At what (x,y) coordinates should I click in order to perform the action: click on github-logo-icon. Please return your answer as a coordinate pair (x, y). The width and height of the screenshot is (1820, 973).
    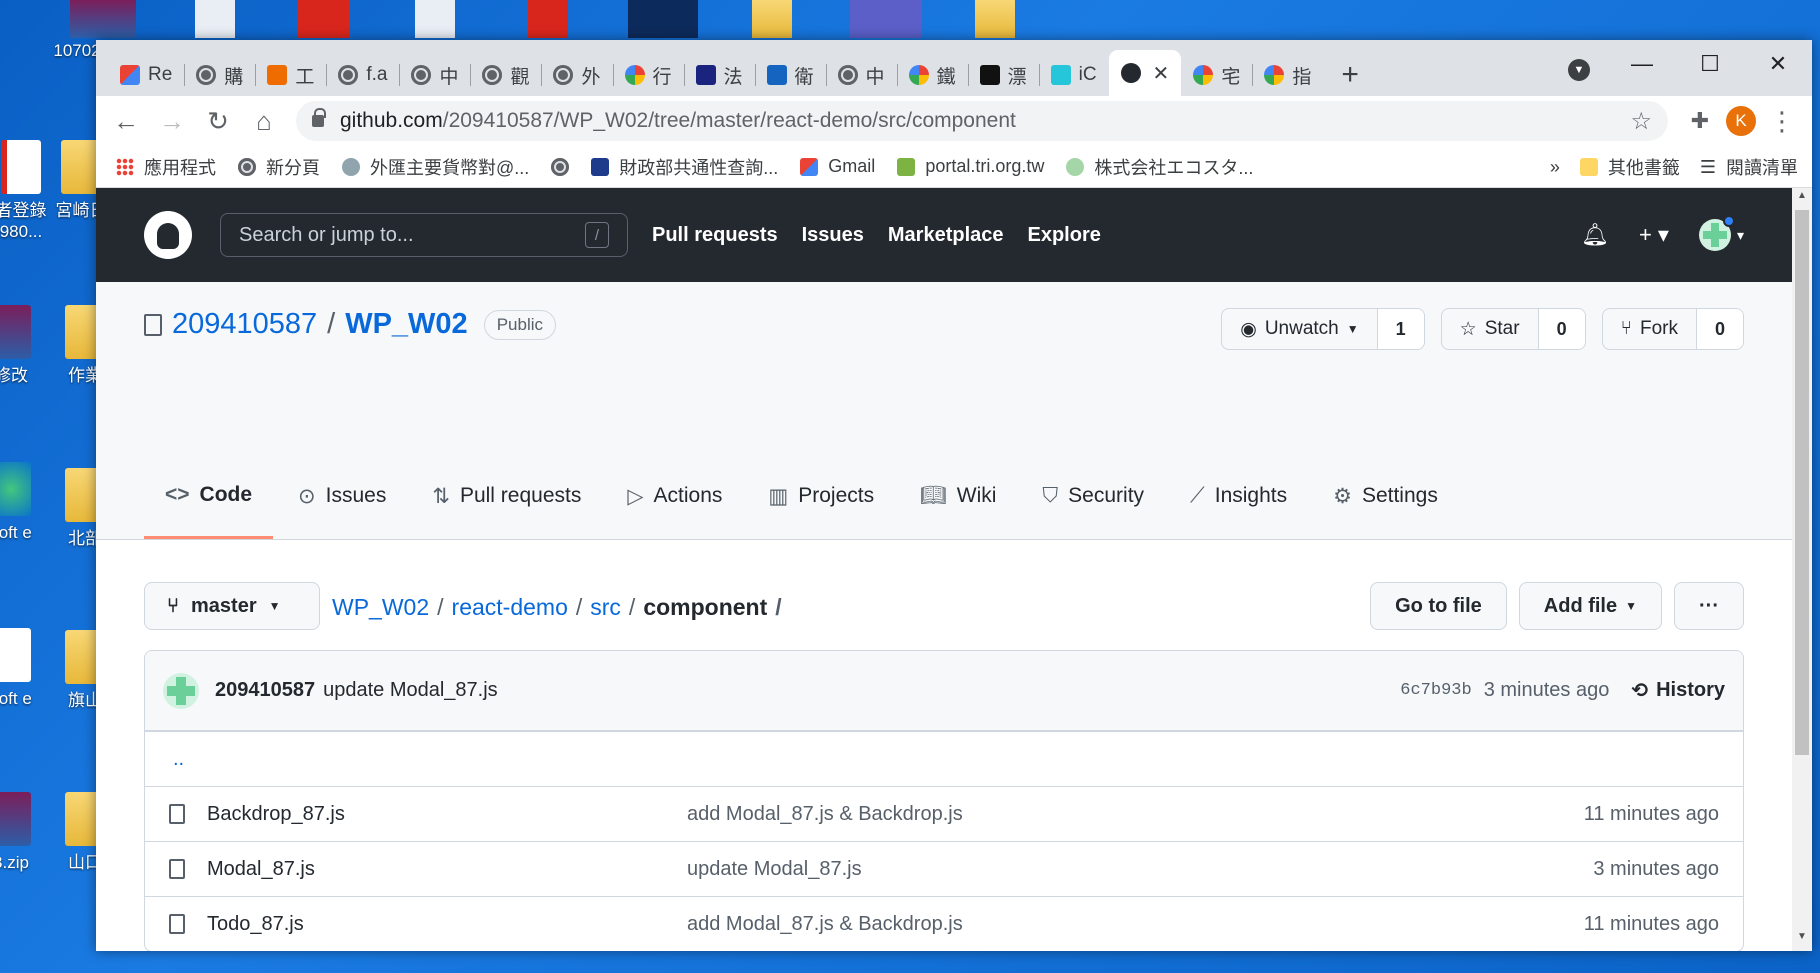
    Looking at the image, I should click on (168, 235).